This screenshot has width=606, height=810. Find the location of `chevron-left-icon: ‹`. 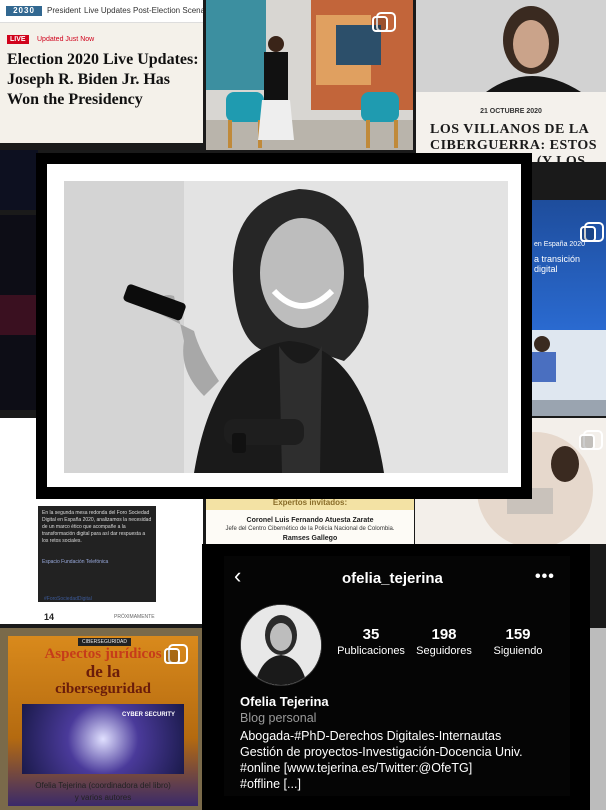

chevron-left-icon: ‹ is located at coordinates (237, 576).